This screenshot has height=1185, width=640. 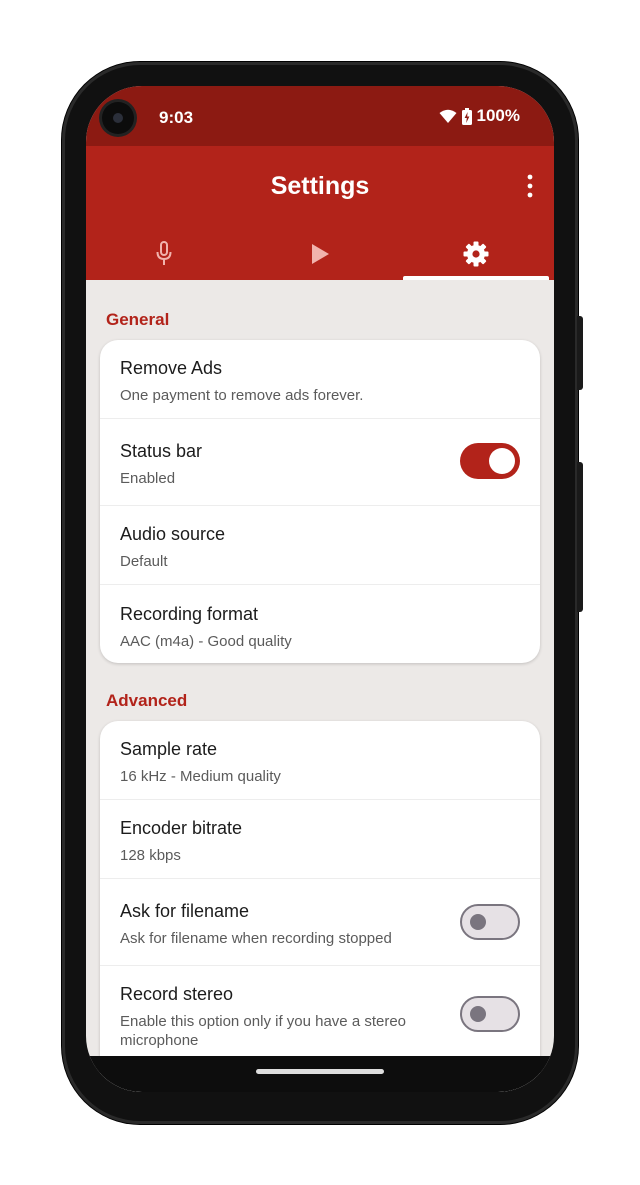 What do you see at coordinates (320, 462) in the screenshot?
I see `setting-status-bar: Status bar Enabled` at bounding box center [320, 462].